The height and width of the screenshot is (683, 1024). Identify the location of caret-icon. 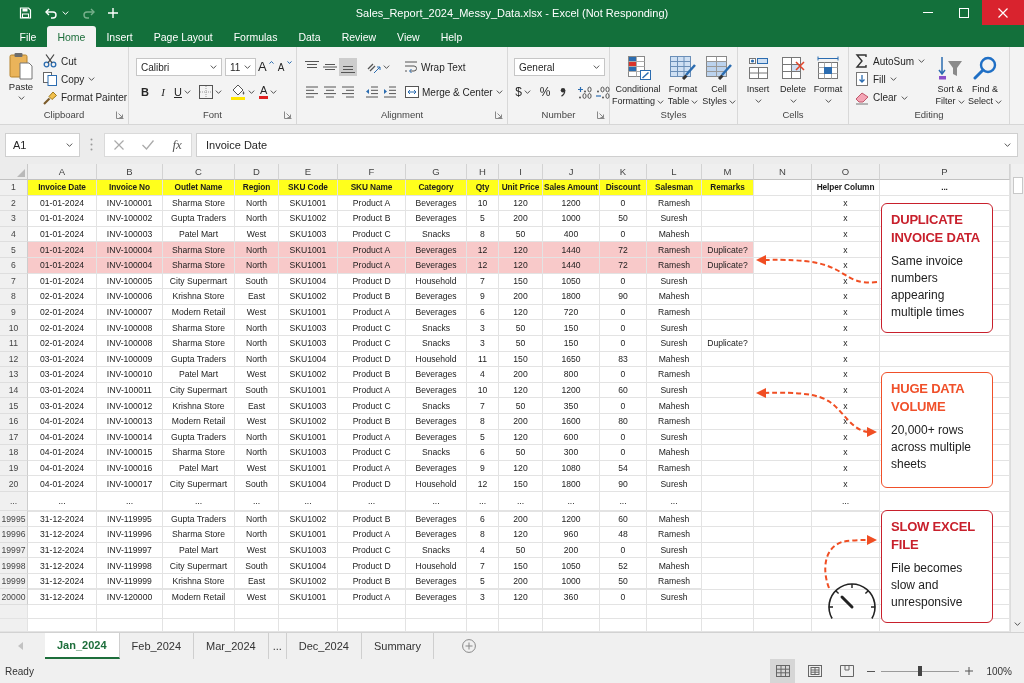
(499, 92).